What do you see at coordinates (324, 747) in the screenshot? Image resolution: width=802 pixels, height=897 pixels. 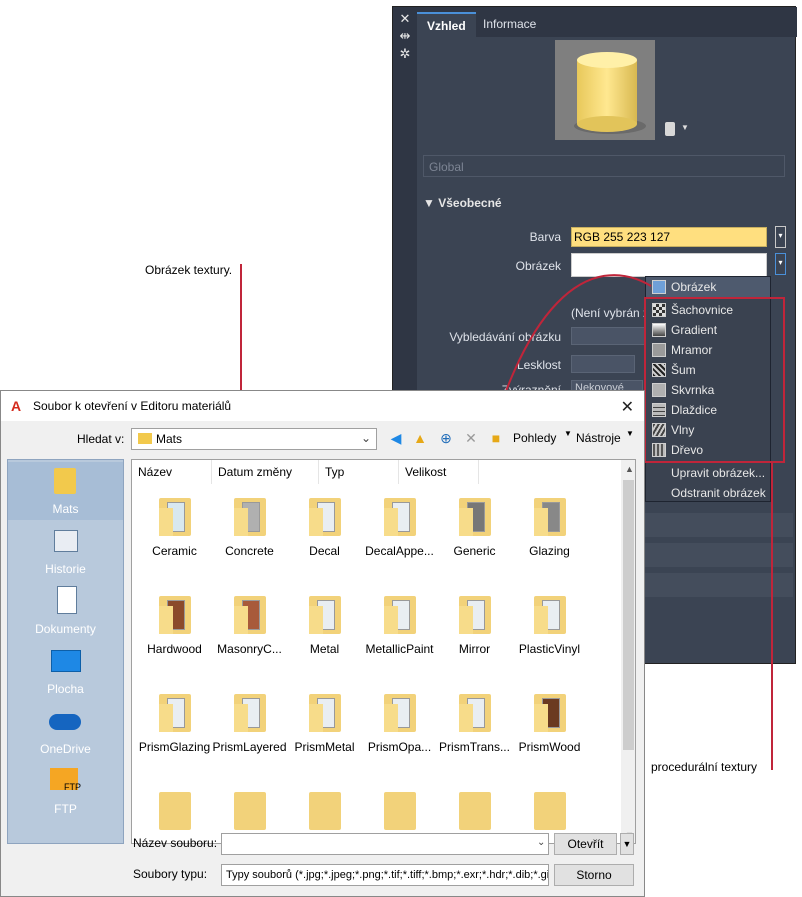 I see `file-label: PrismMetal` at bounding box center [324, 747].